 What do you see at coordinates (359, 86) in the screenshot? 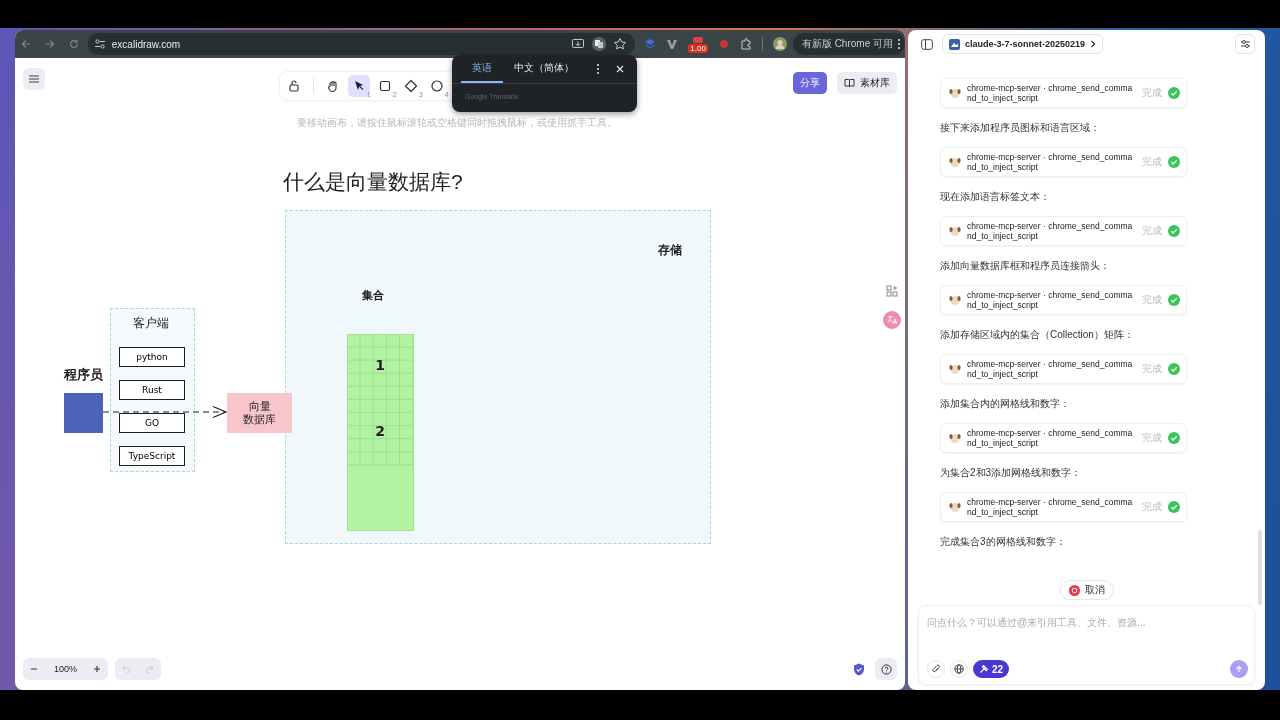
I see `pointer-icon` at bounding box center [359, 86].